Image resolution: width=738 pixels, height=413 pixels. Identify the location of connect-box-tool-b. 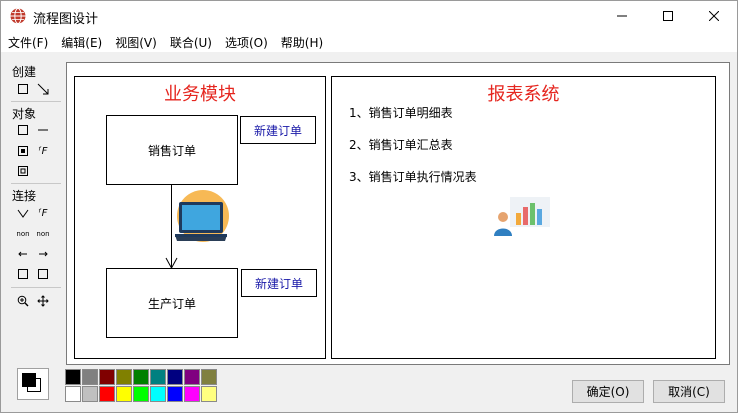
(43, 274).